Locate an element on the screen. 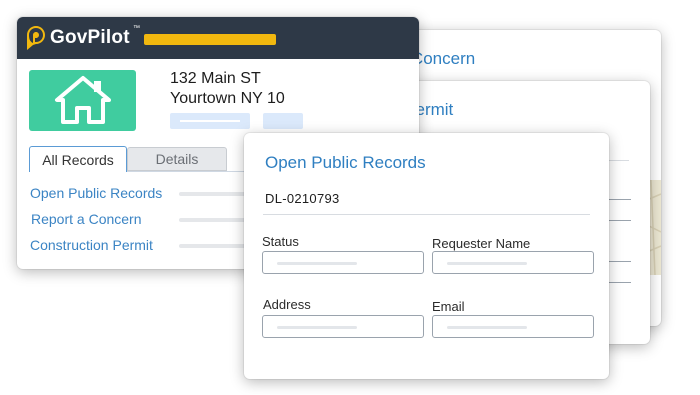  status-label: Status is located at coordinates (280, 241).